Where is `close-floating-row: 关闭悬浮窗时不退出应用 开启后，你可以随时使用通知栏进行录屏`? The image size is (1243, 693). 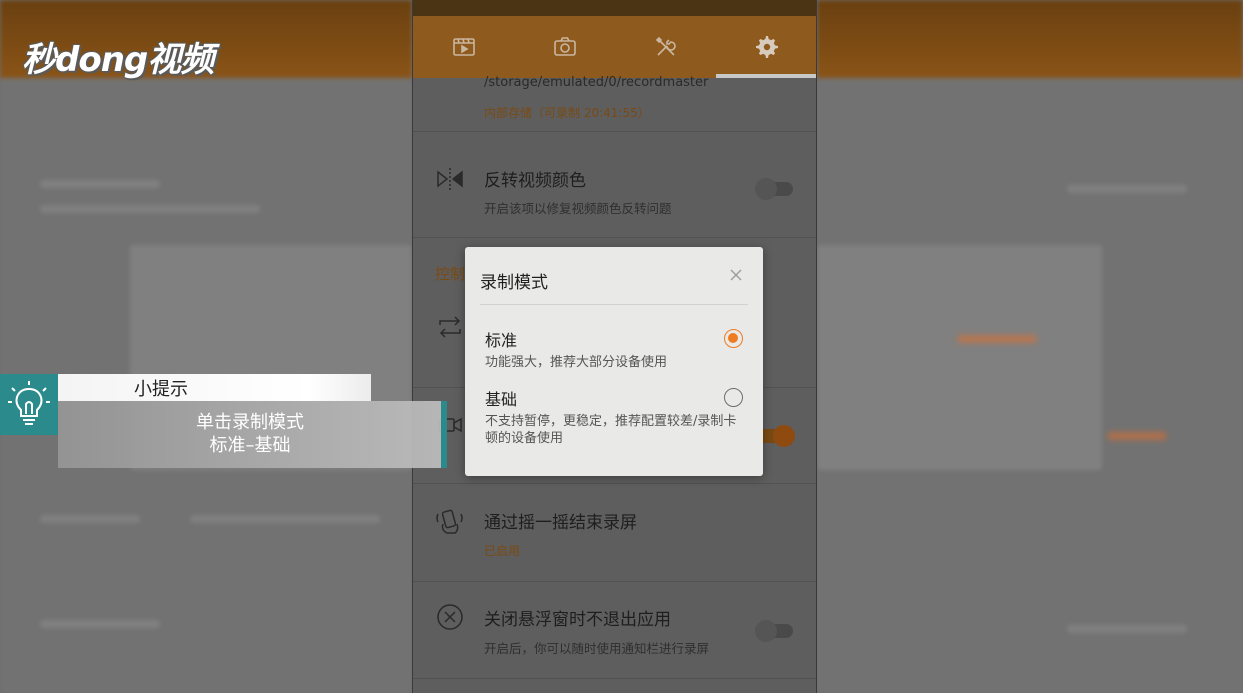 close-floating-row: 关闭悬浮窗时不退出应用 开启后，你可以随时使用通知栏进行录屏 is located at coordinates (614, 630).